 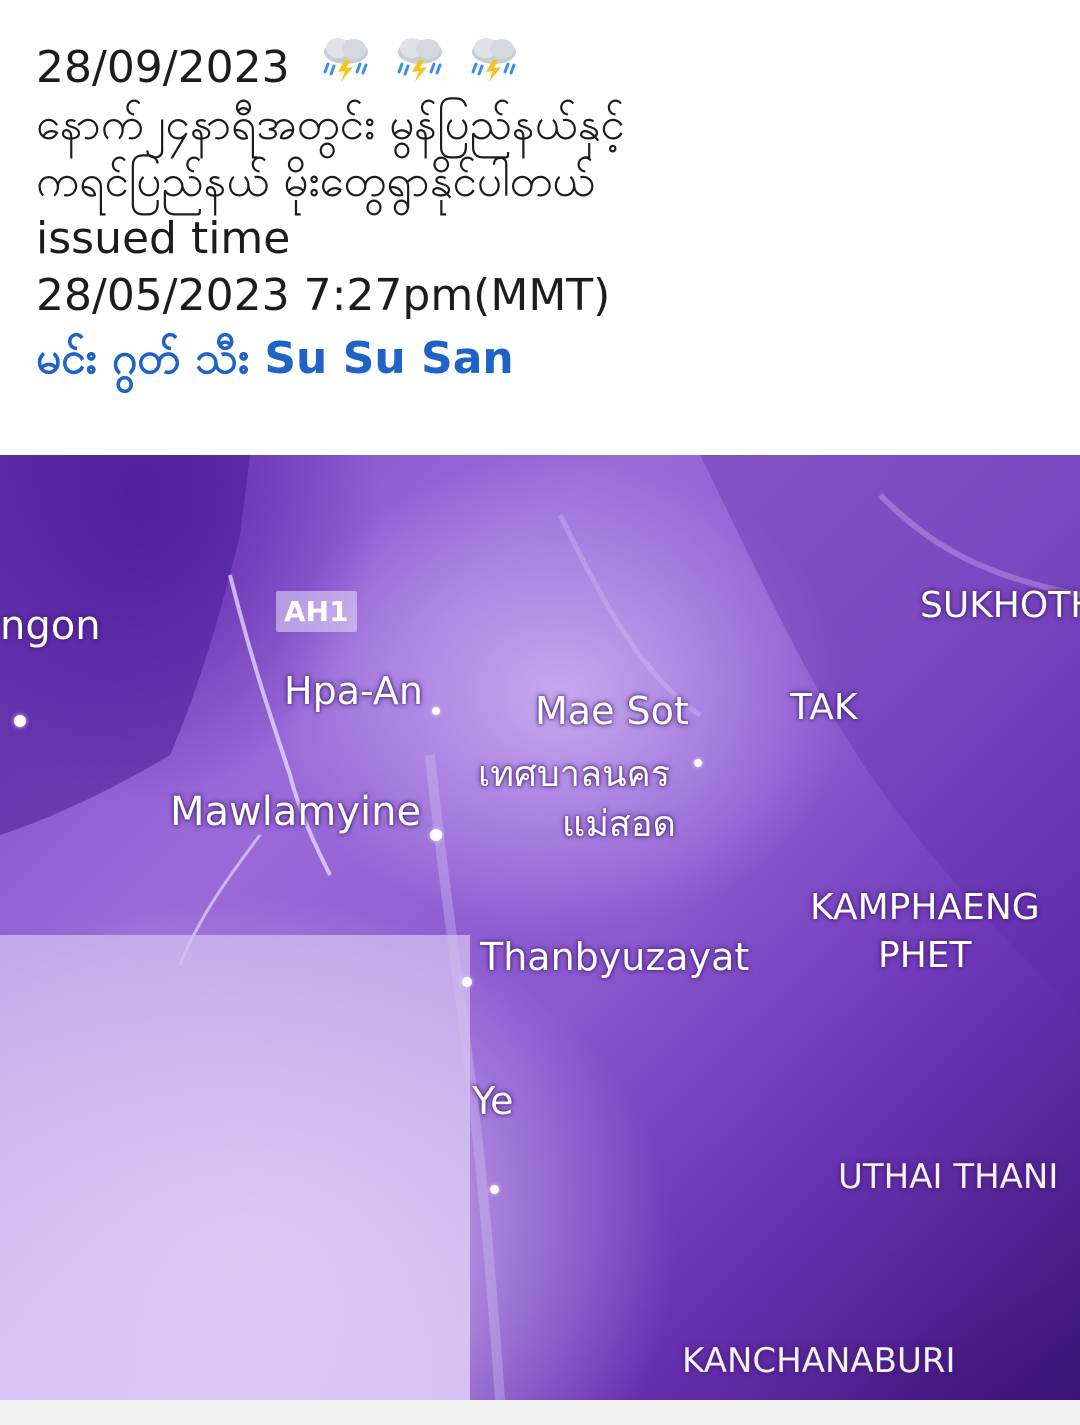 What do you see at coordinates (353, 691) in the screenshot?
I see `label-hpa-an: Hpa-An` at bounding box center [353, 691].